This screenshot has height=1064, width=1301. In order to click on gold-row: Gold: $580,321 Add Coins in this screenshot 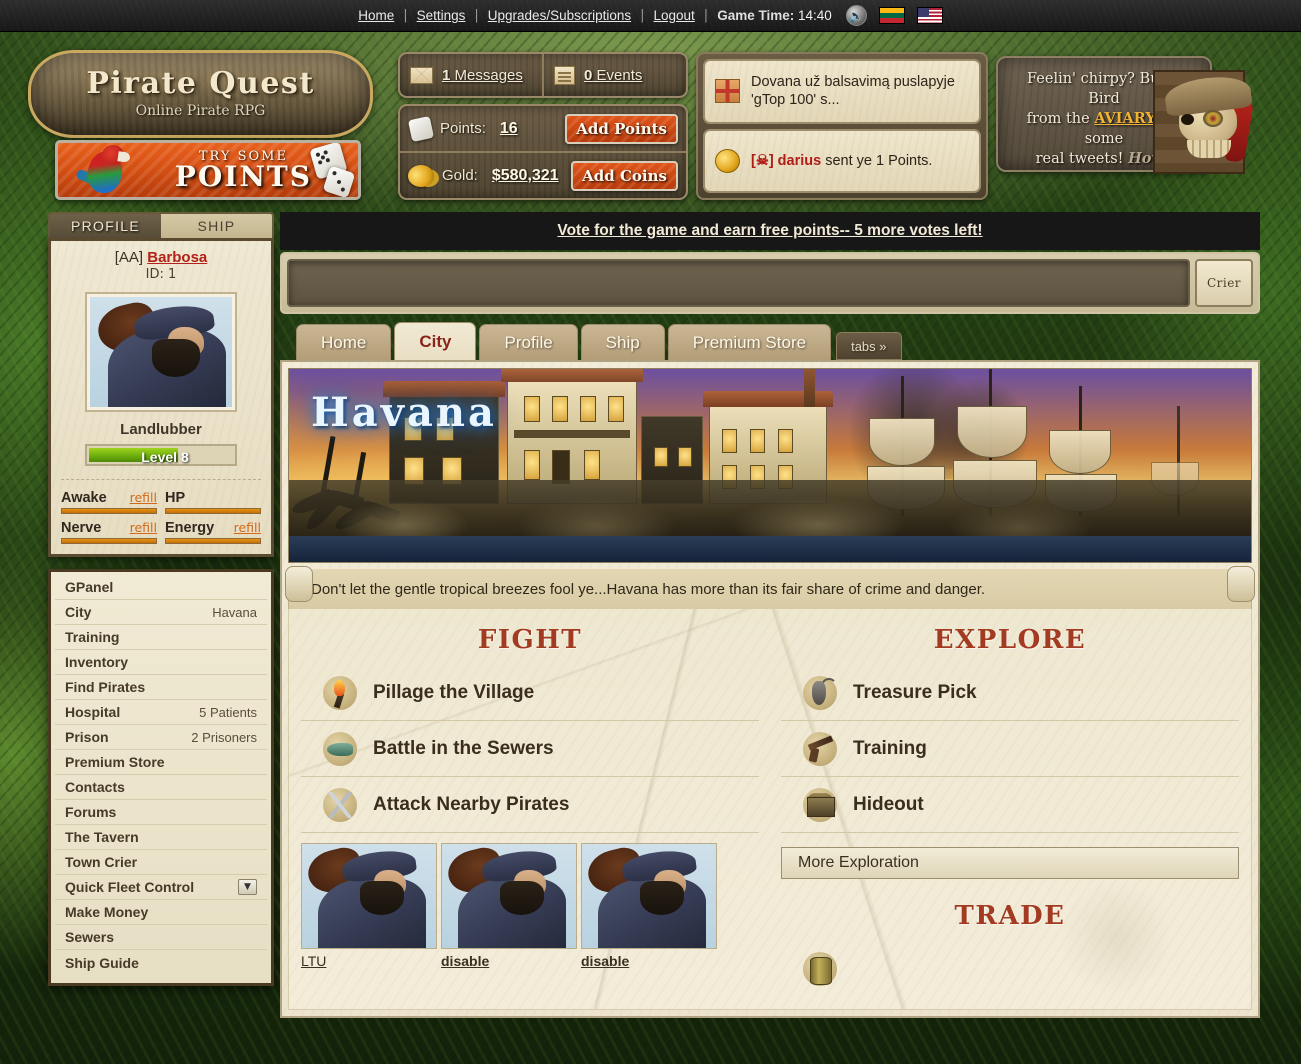, I will do `click(543, 174)`.